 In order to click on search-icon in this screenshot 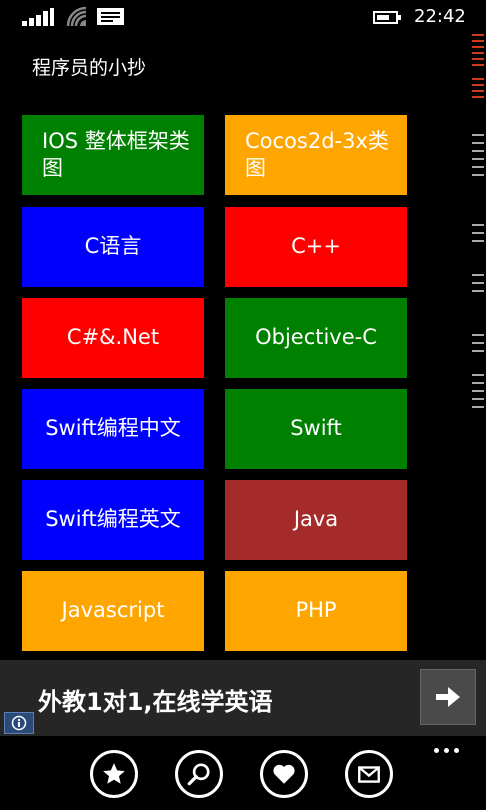, I will do `click(198, 774)`.